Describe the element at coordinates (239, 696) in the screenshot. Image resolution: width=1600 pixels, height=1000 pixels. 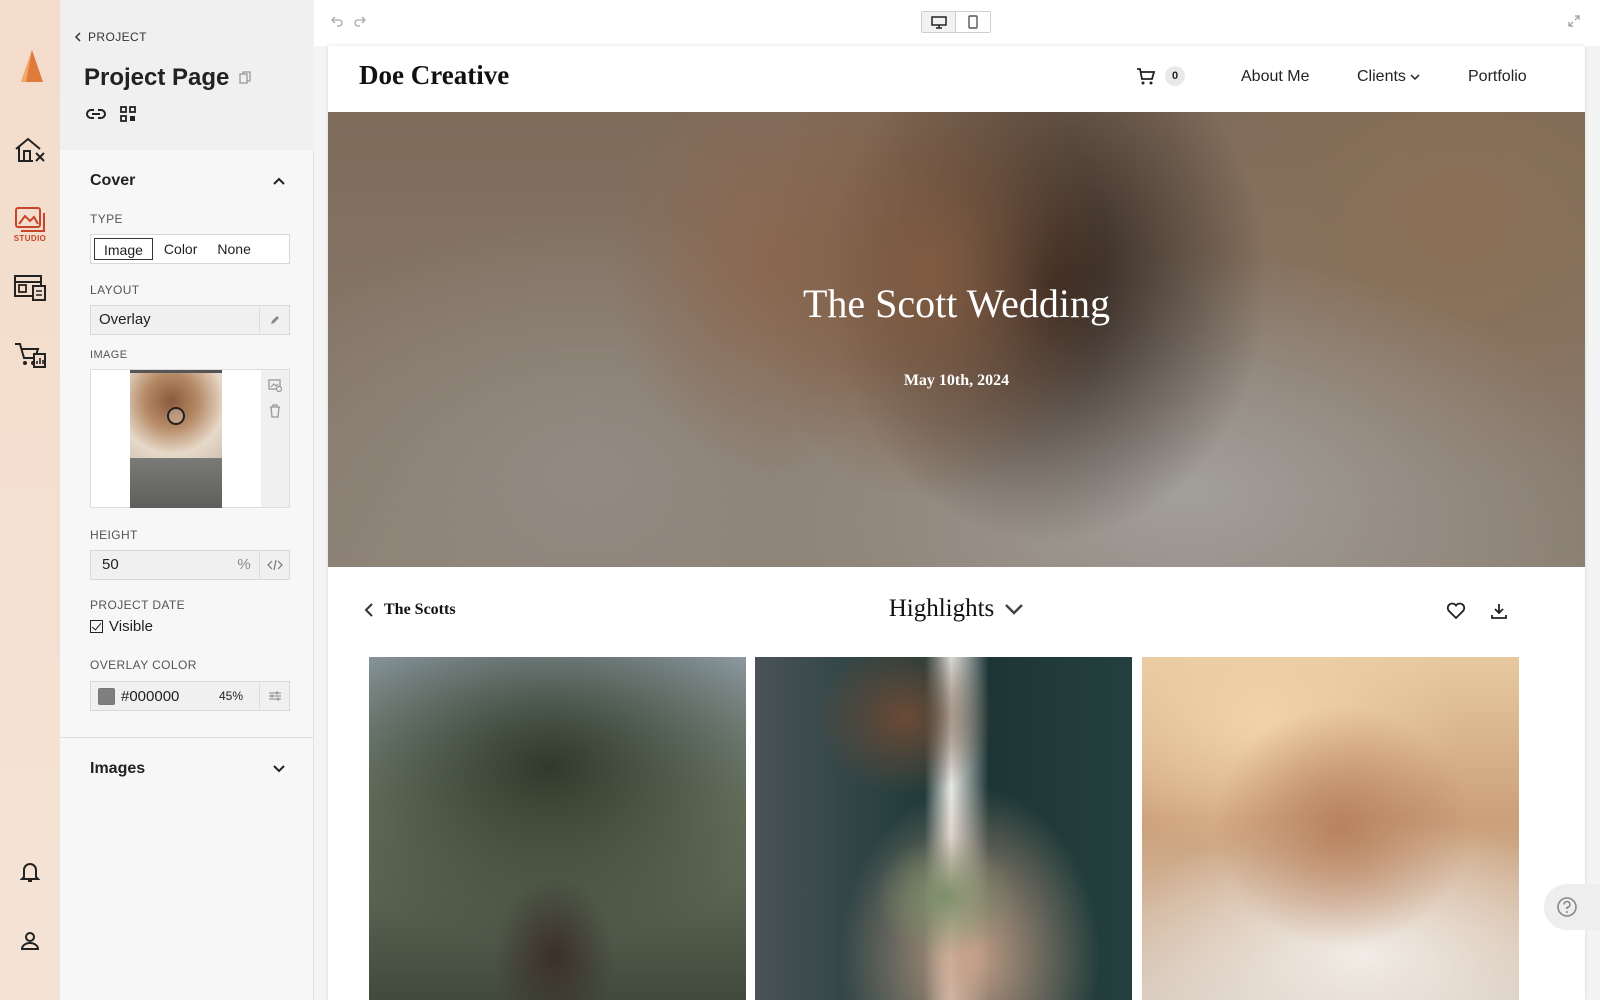
I see `overlay-opacity-value: 45%` at that location.